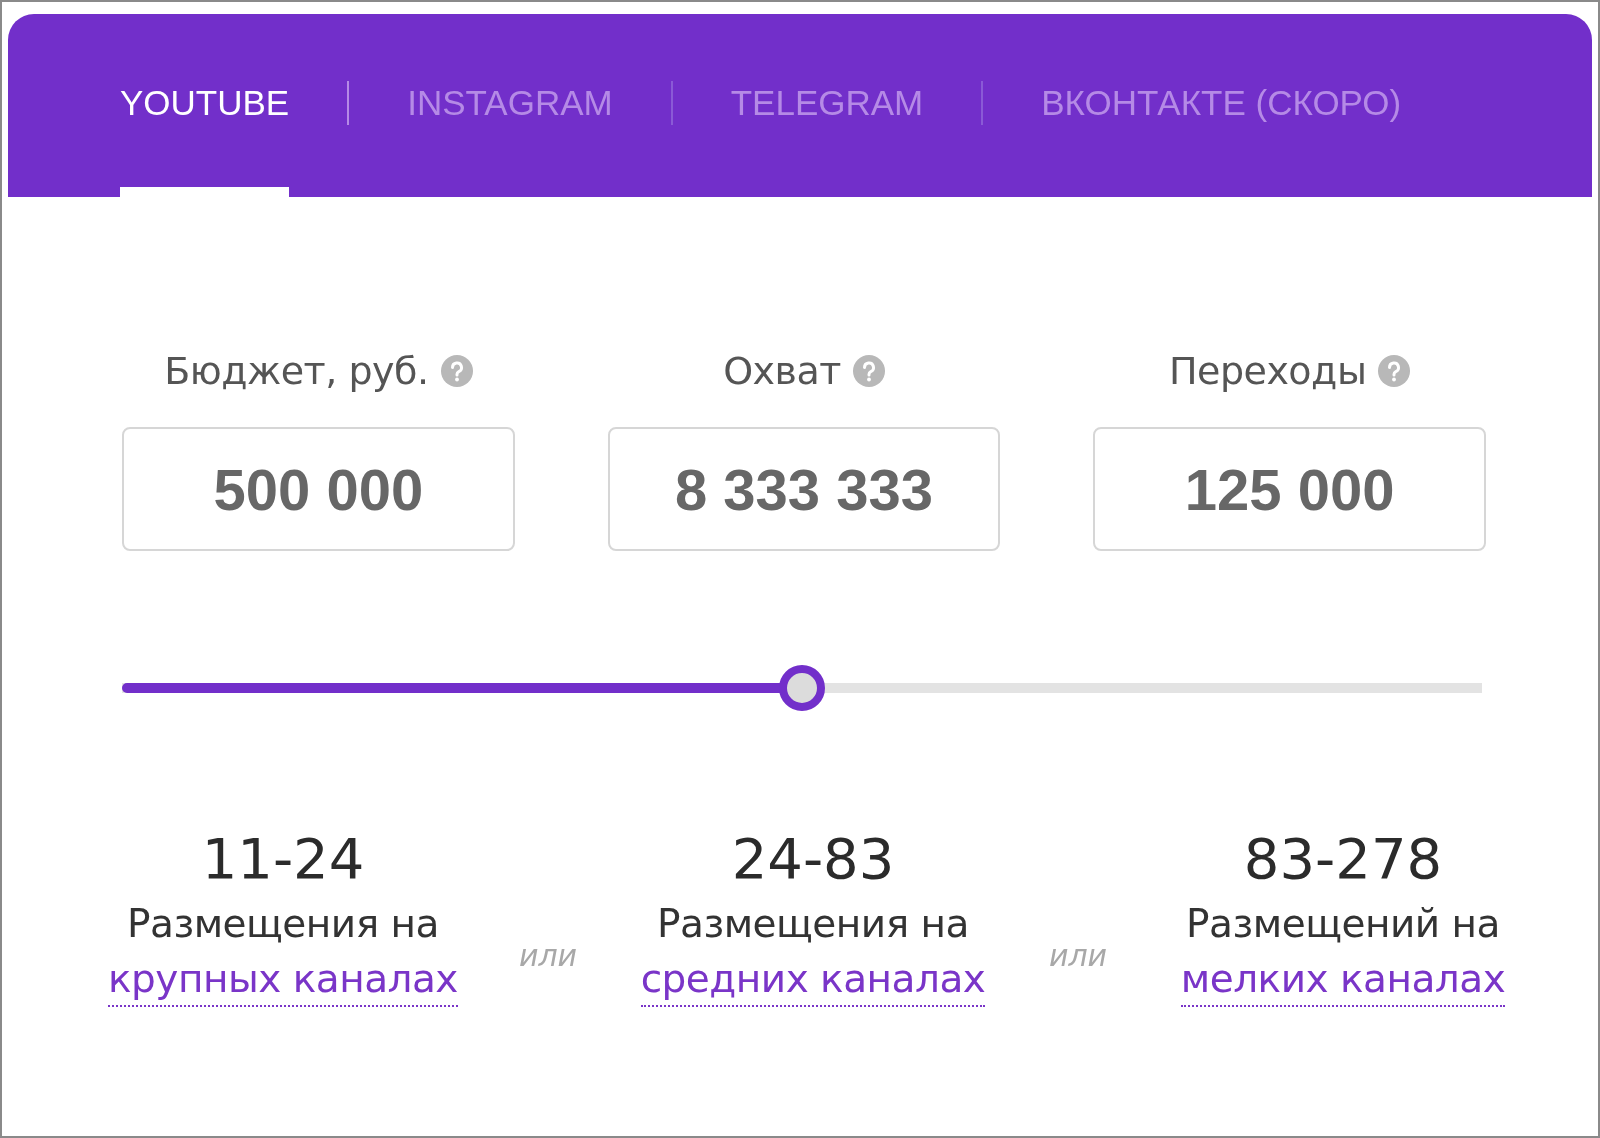 The height and width of the screenshot is (1138, 1600). I want to click on placement-count: 83-278, so click(1343, 859).